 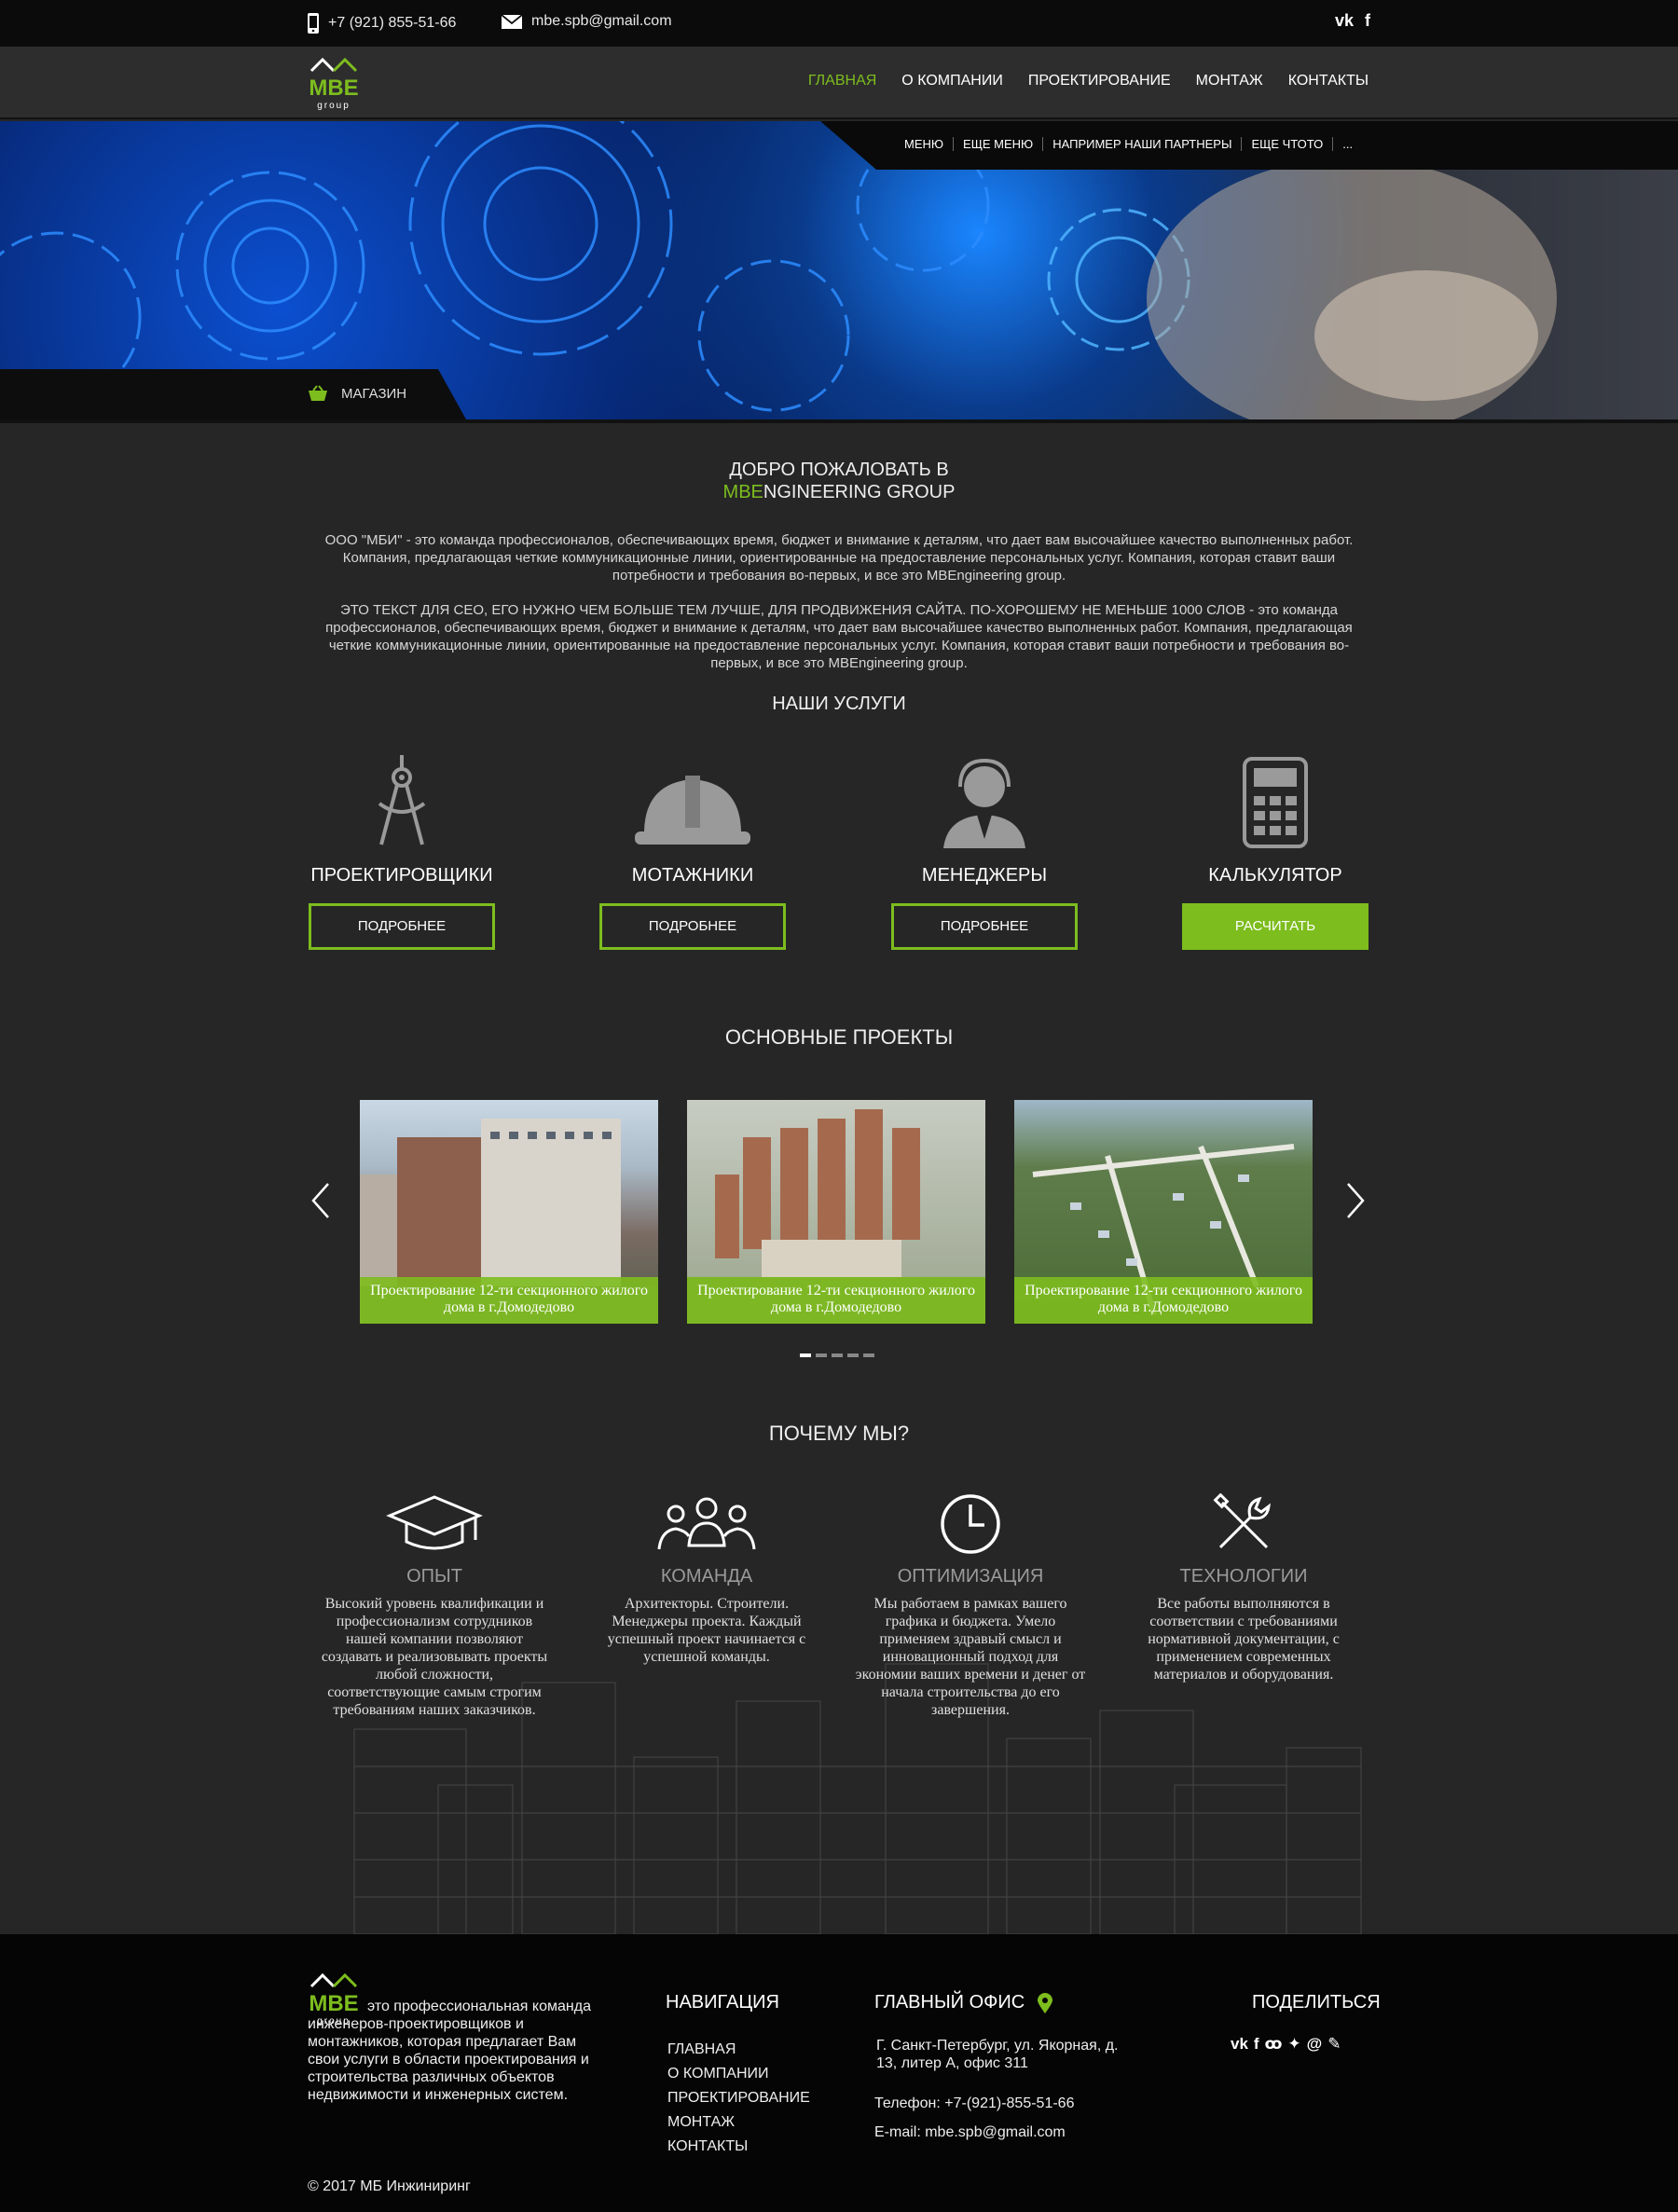 I want to click on twitter-icon: ✦, so click(x=1293, y=2044).